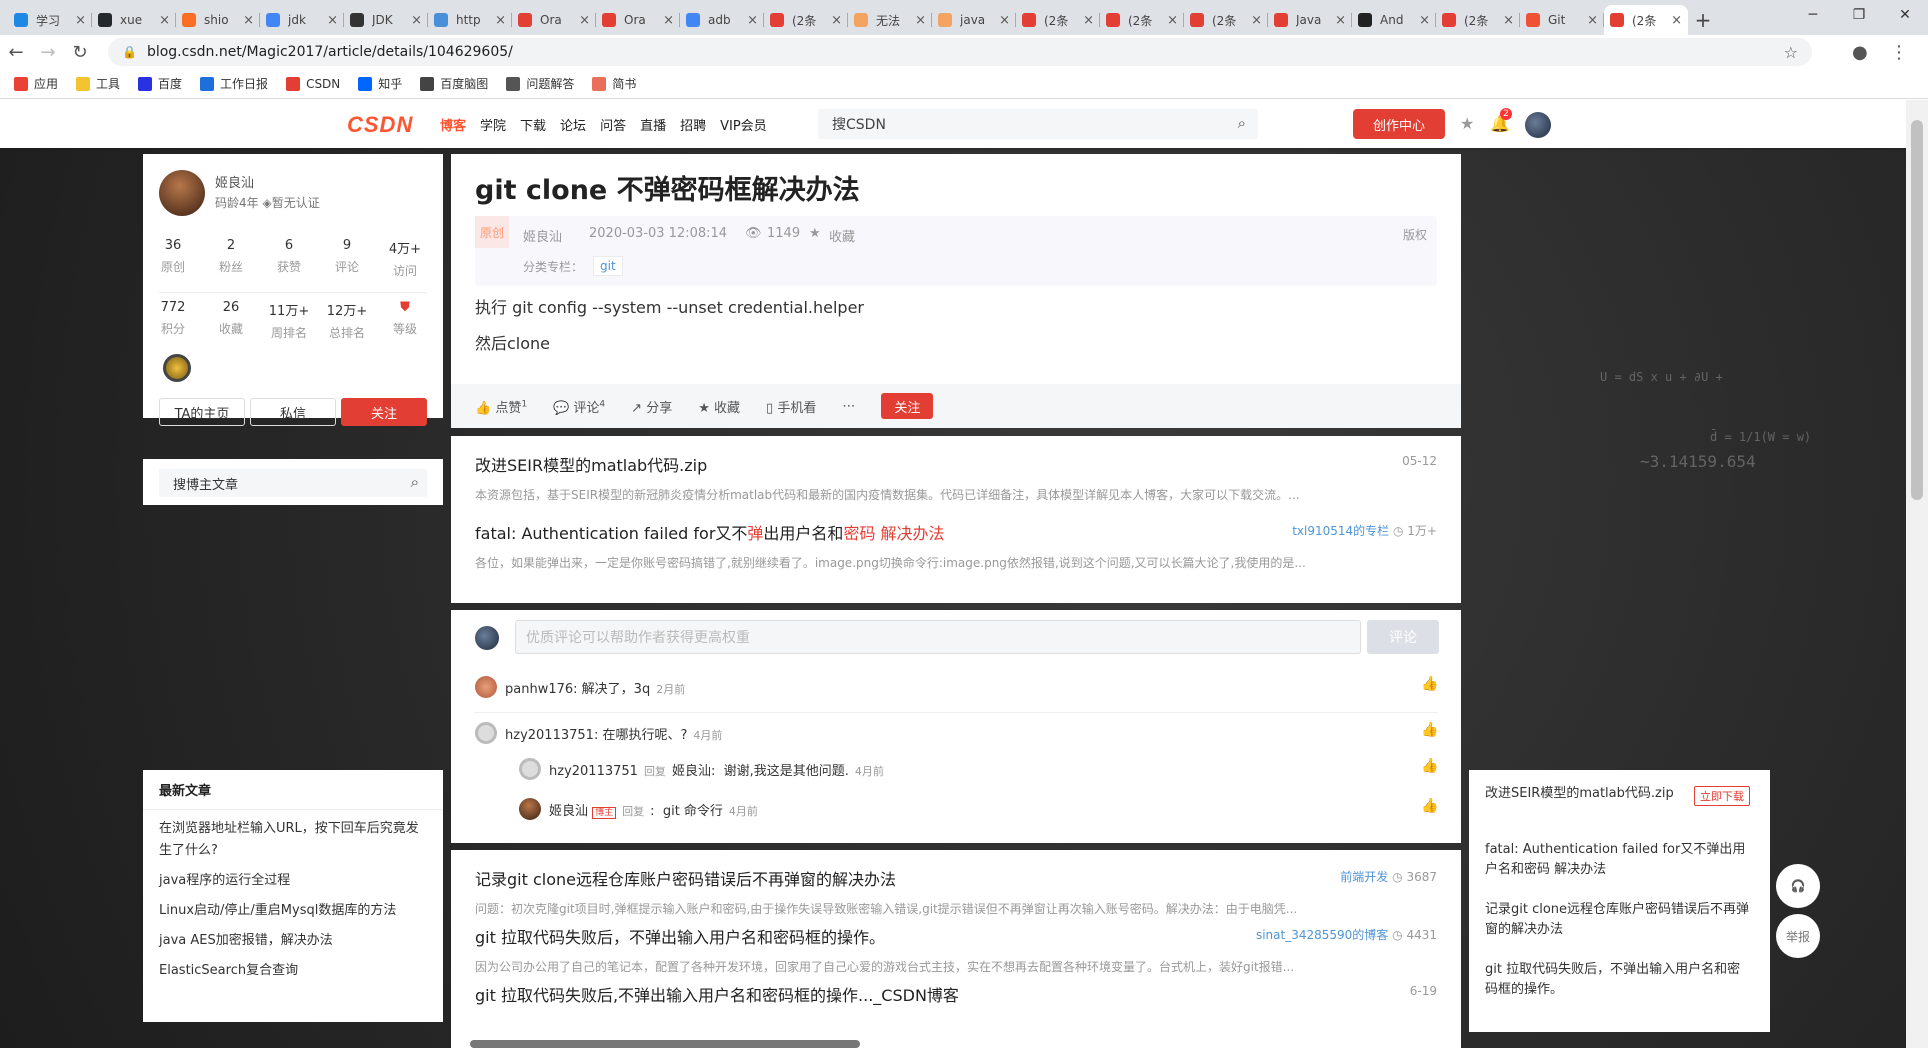 This screenshot has height=1048, width=1928. What do you see at coordinates (173, 258) in the screenshot?
I see `stat-item: 36 原创` at bounding box center [173, 258].